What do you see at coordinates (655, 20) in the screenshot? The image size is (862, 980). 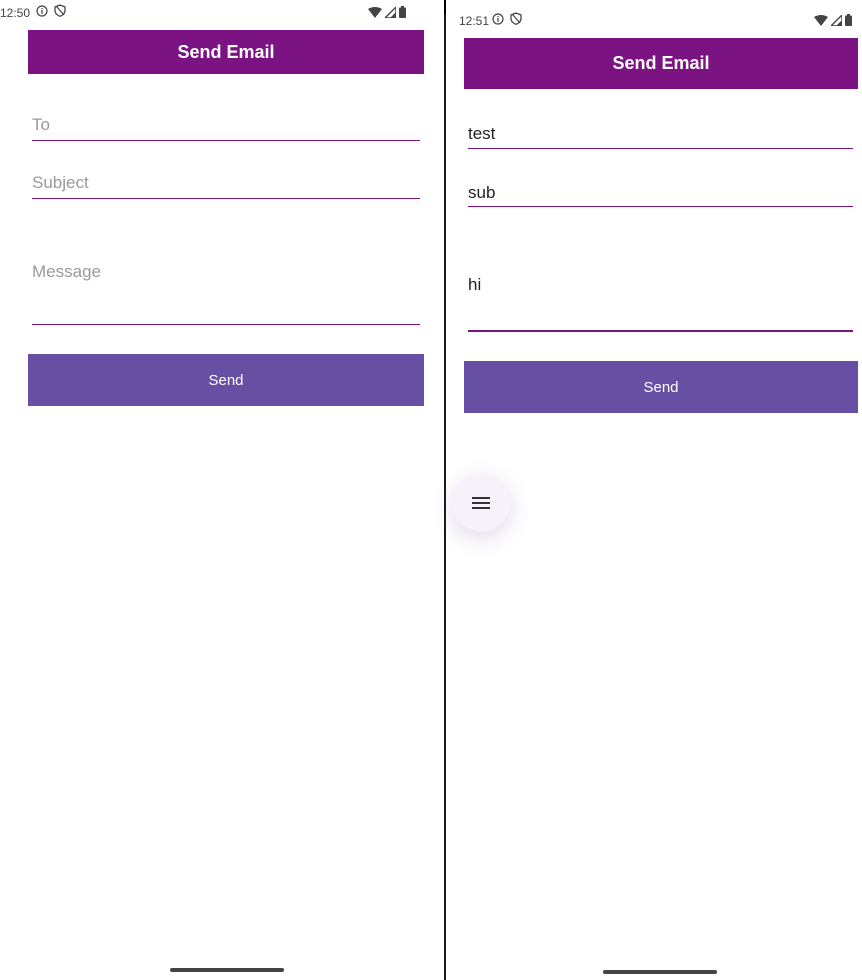 I see `status-bar: 12:51` at bounding box center [655, 20].